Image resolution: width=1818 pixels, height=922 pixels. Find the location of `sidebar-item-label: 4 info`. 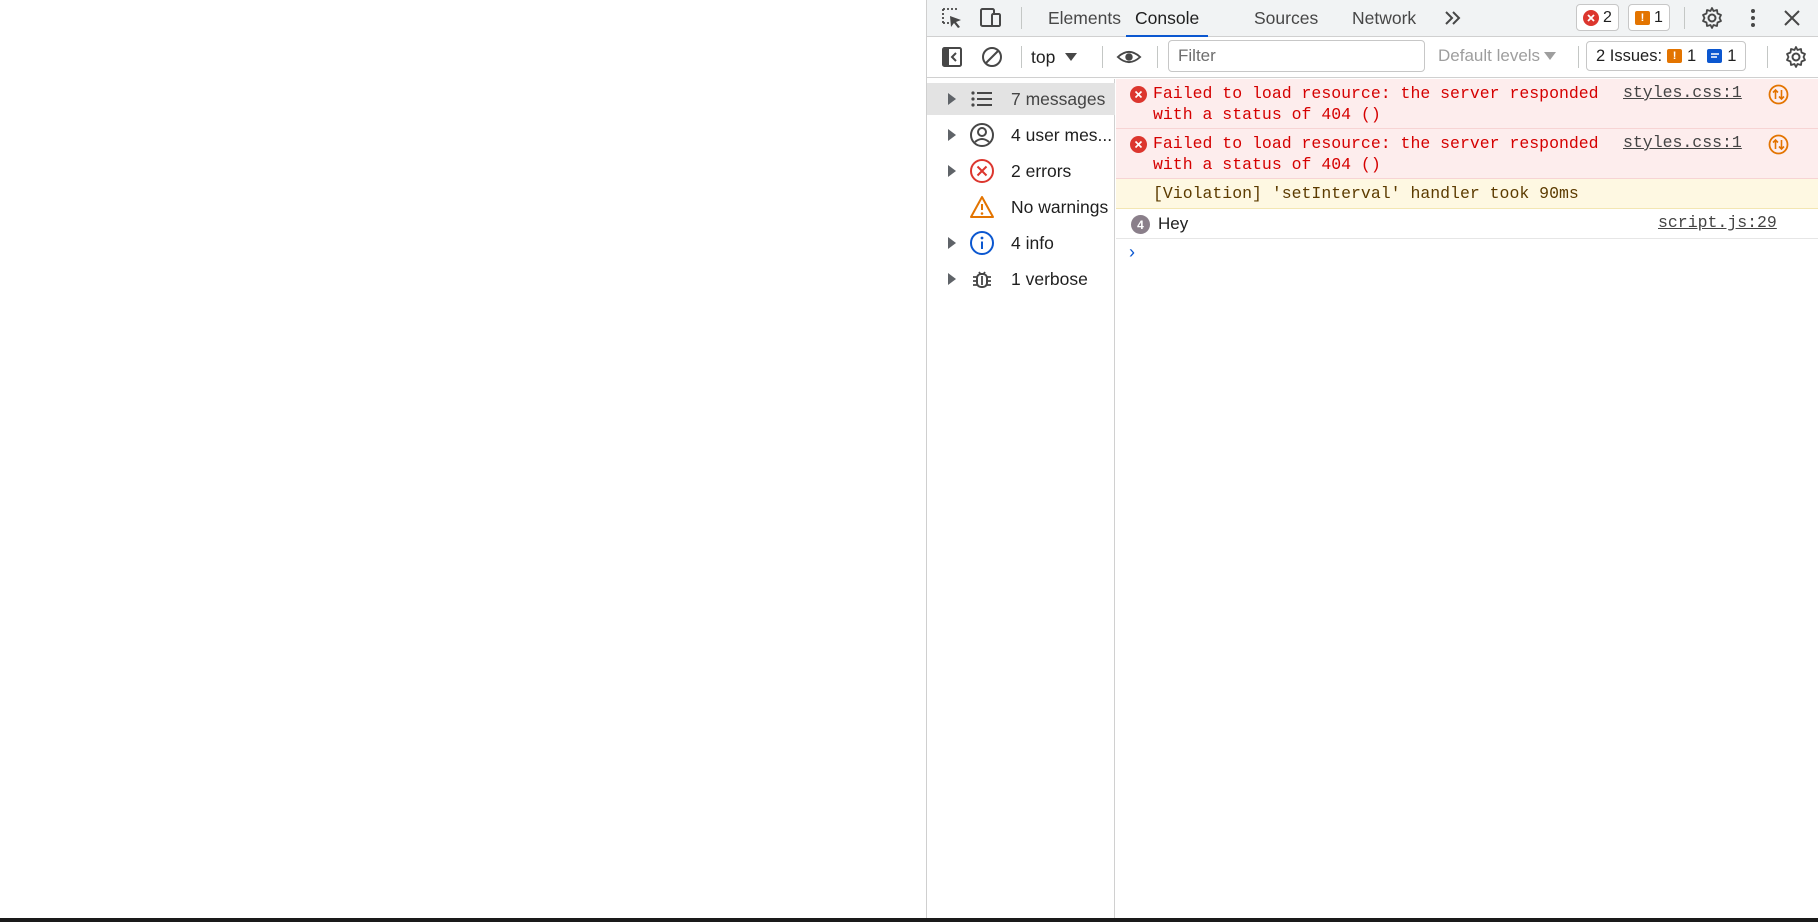

sidebar-item-label: 4 info is located at coordinates (1032, 242).